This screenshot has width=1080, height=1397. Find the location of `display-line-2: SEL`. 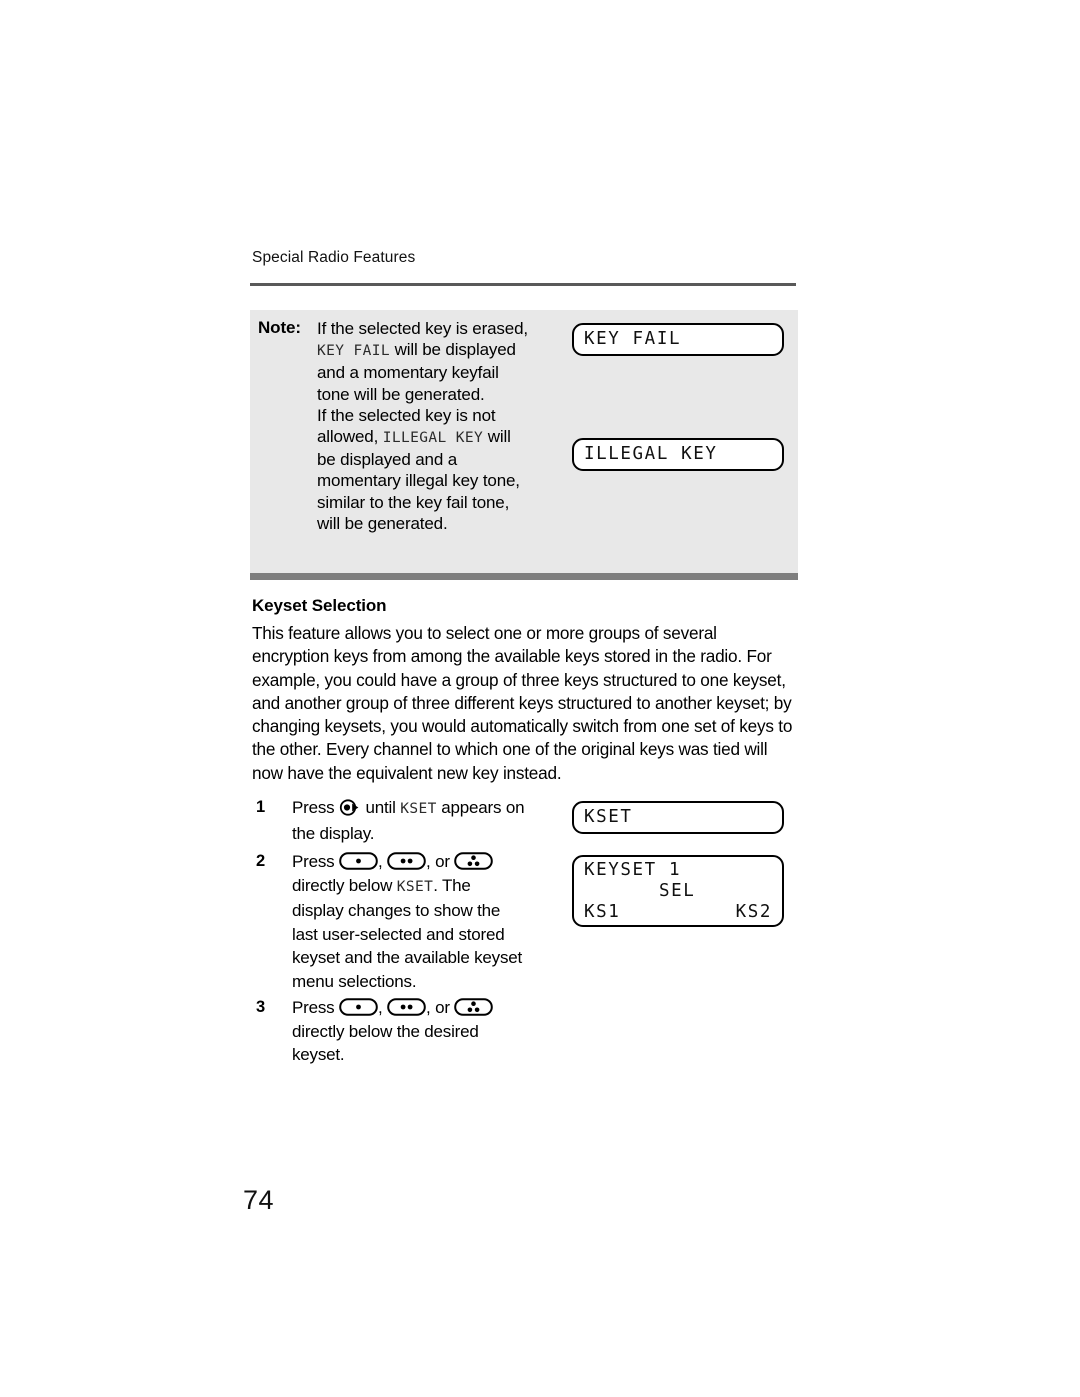

display-line-2: SEL is located at coordinates (677, 891).